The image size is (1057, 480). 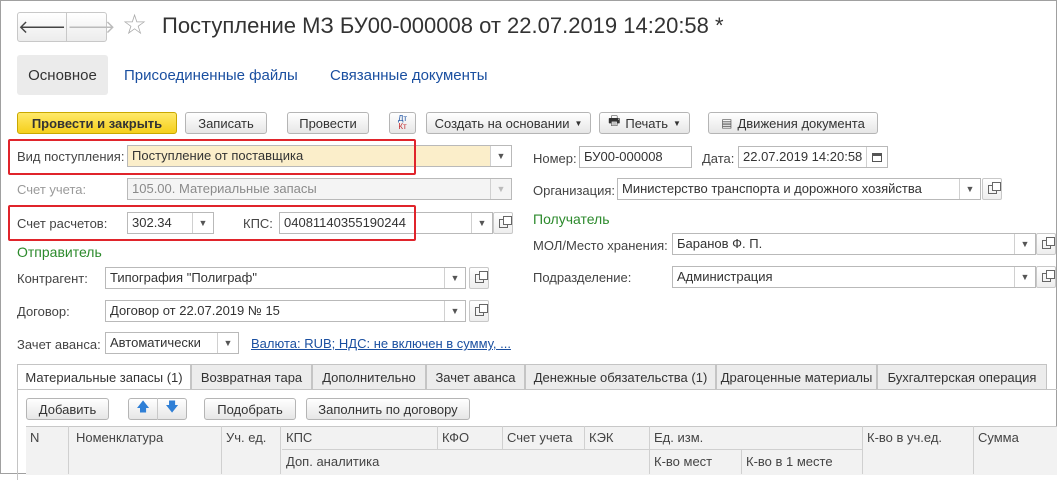 What do you see at coordinates (285, 311) in the screenshot?
I see `contract-field: Договор от 22.07.2019 № 15 ▼` at bounding box center [285, 311].